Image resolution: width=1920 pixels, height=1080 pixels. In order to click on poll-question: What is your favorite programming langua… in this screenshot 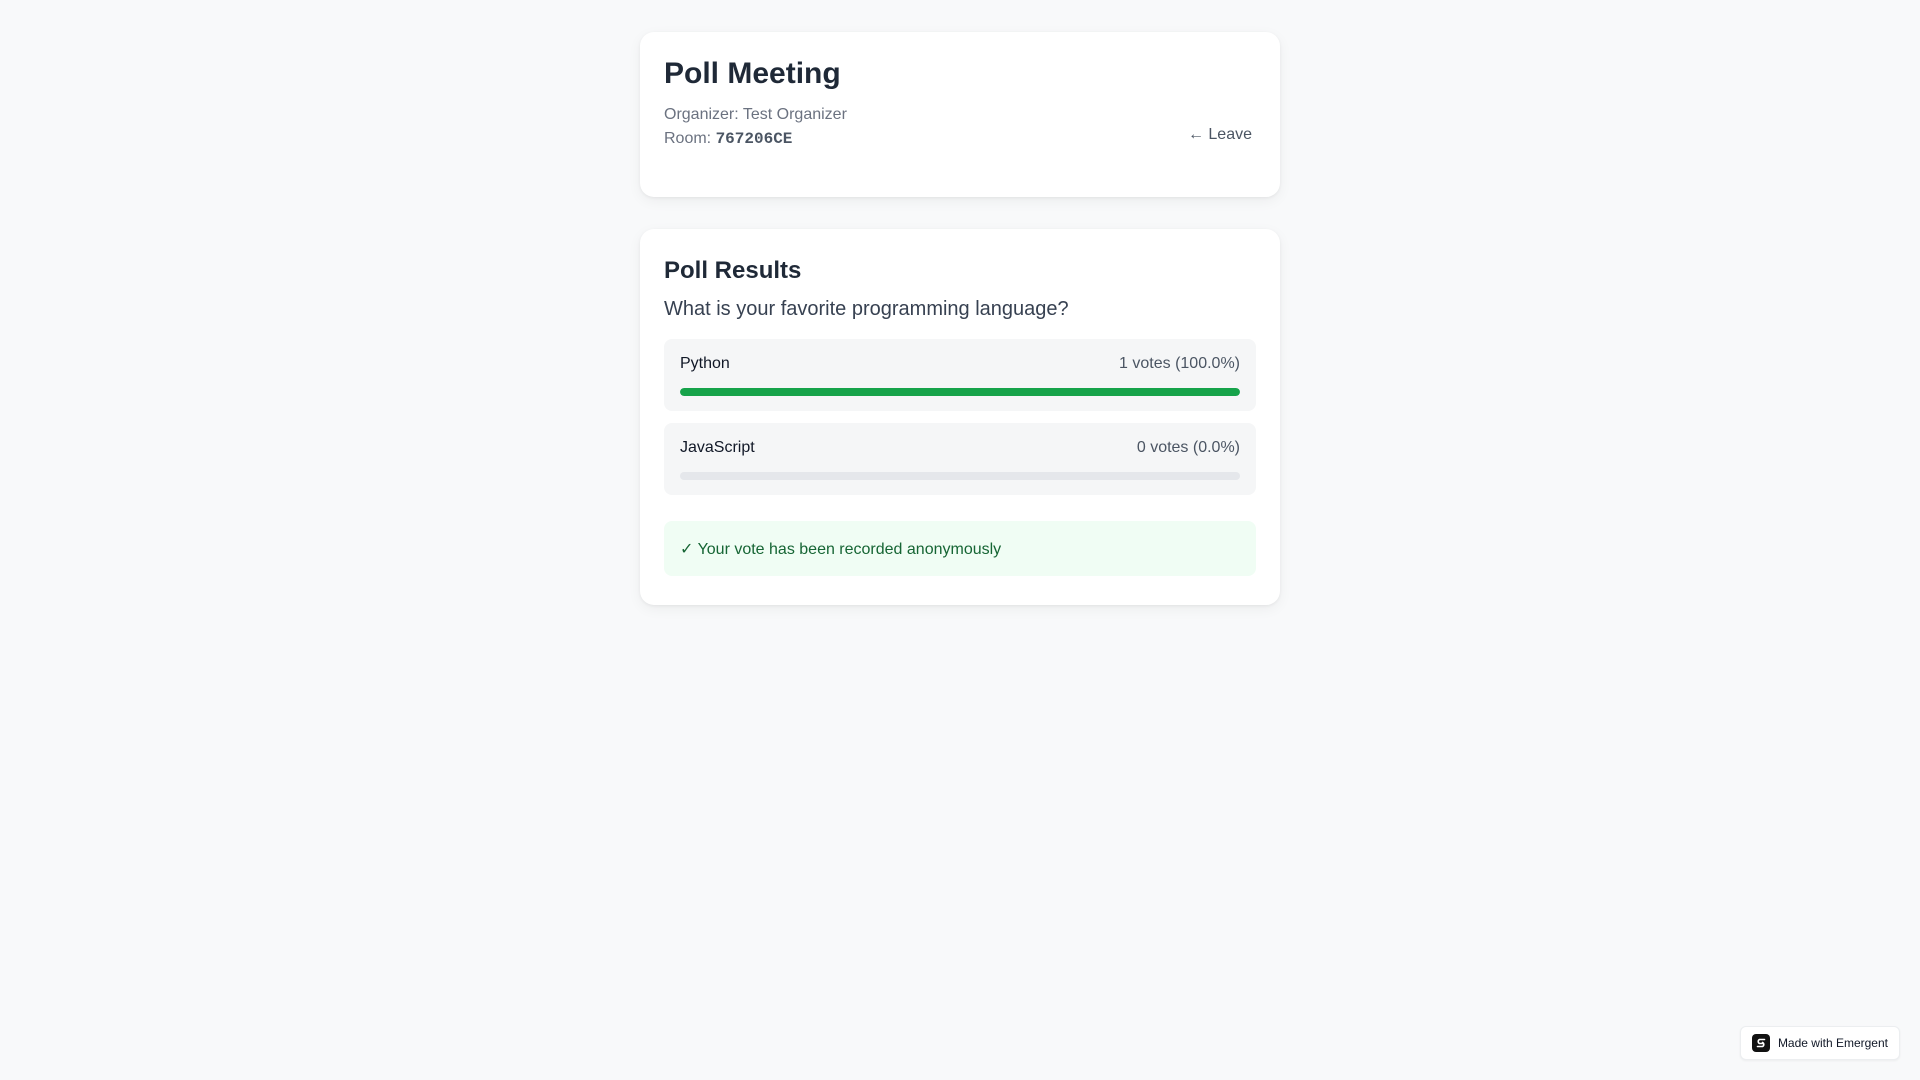, I will do `click(866, 309)`.